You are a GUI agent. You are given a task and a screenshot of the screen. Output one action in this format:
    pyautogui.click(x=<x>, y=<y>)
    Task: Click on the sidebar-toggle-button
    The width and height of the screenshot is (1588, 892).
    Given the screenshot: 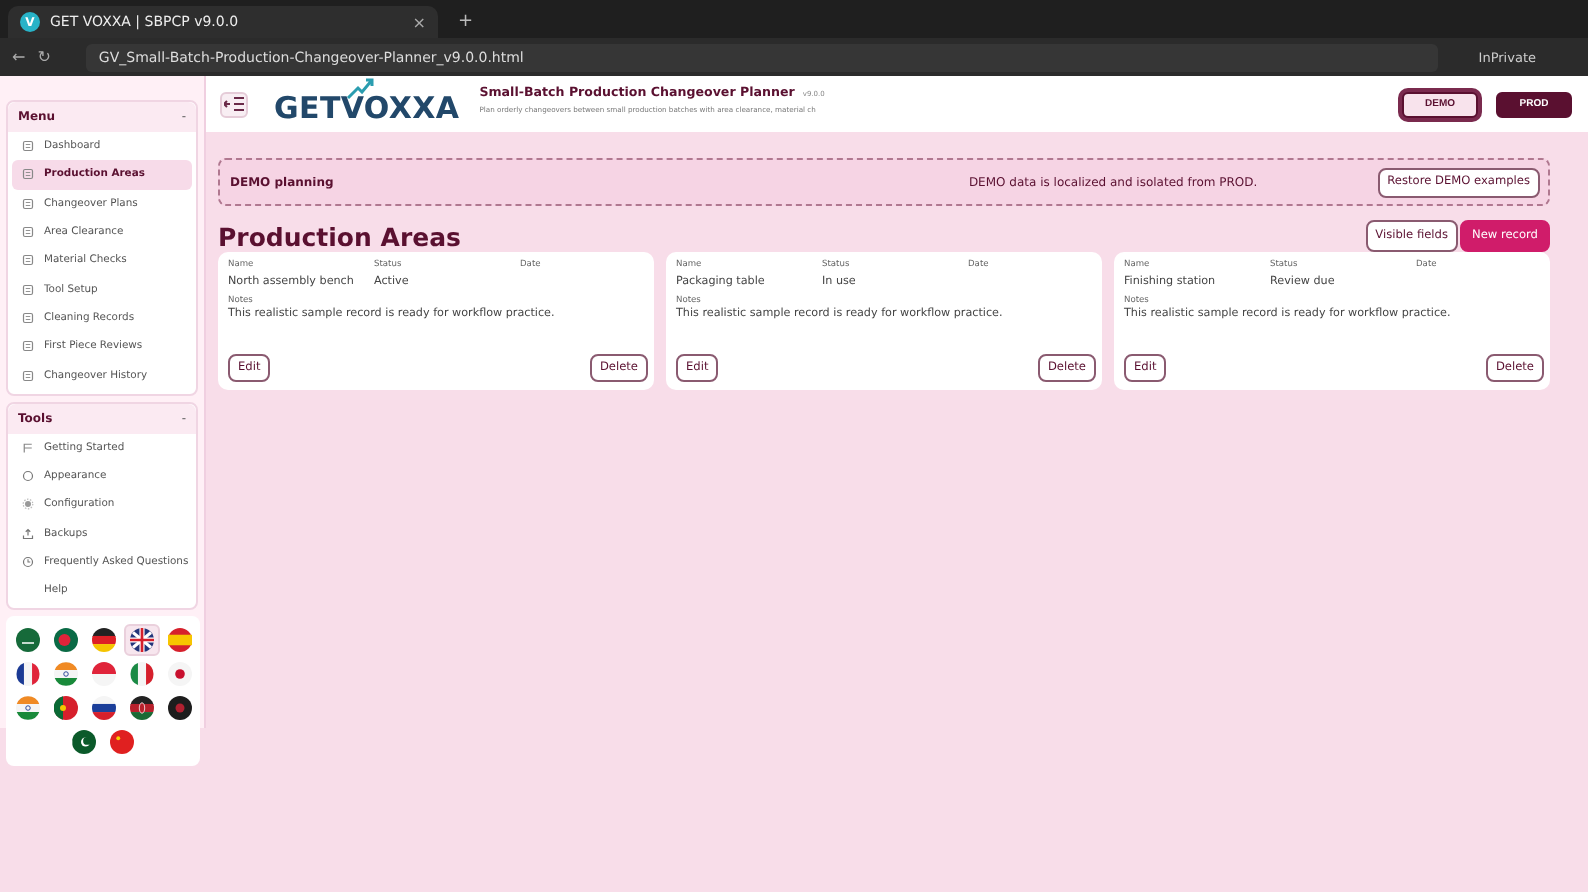 What is the action you would take?
    pyautogui.click(x=234, y=104)
    